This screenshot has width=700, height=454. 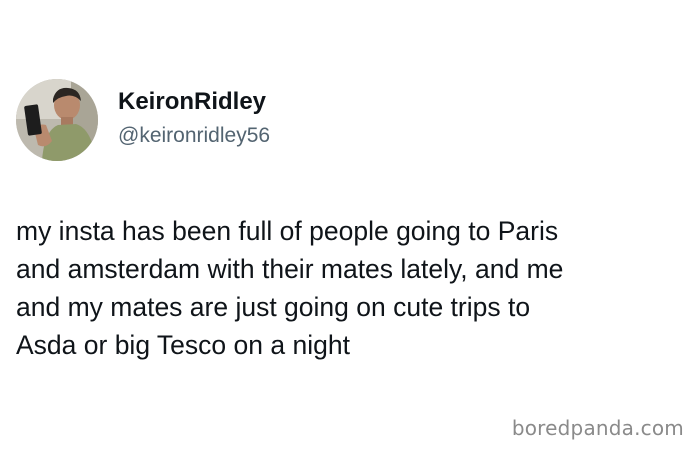 What do you see at coordinates (194, 136) in the screenshot?
I see `author-handle: @keironridley56` at bounding box center [194, 136].